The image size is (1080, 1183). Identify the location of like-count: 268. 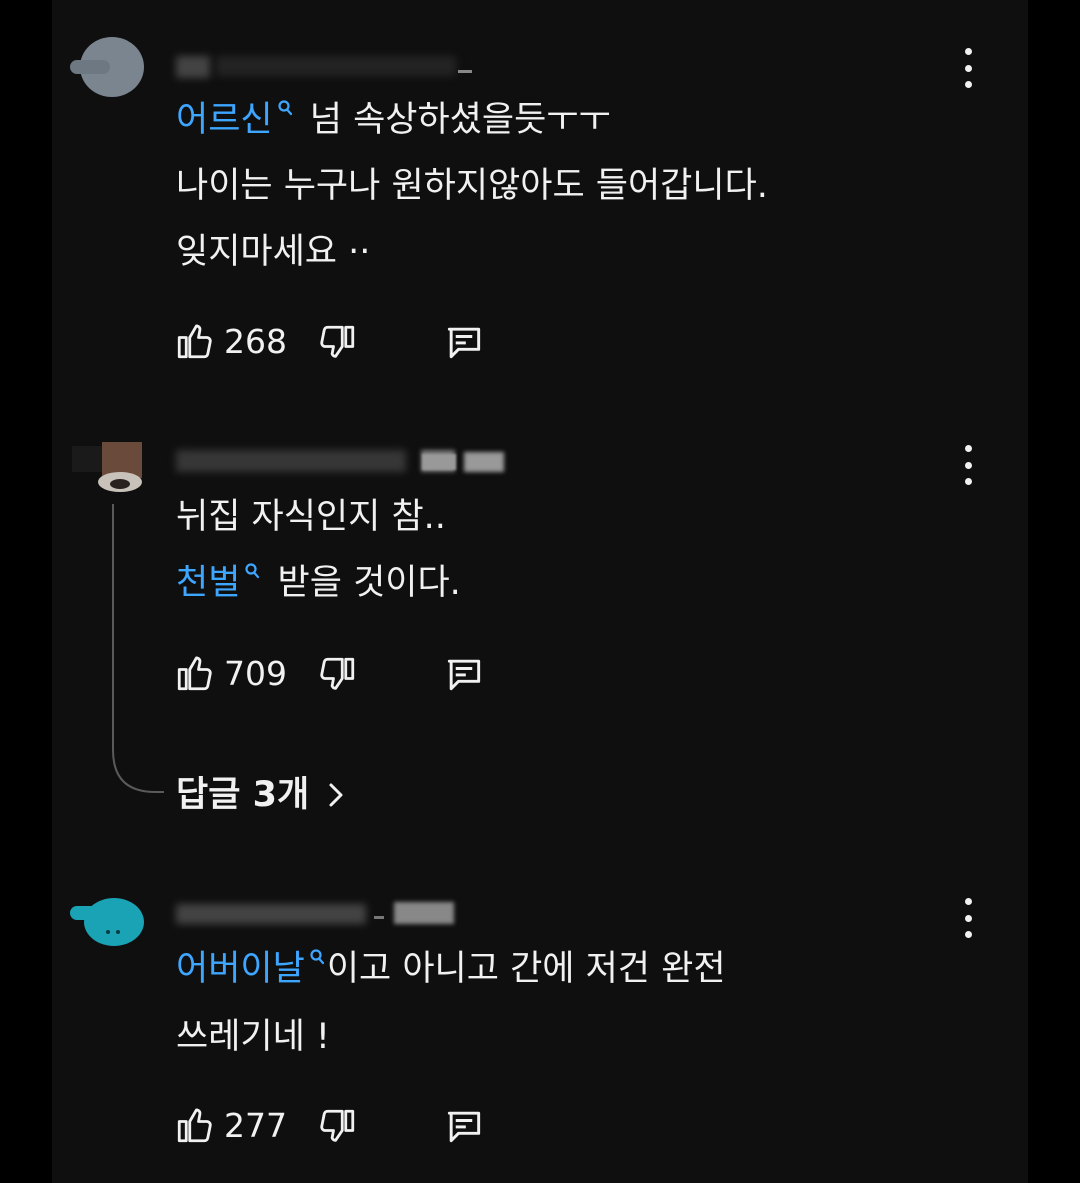
(255, 341).